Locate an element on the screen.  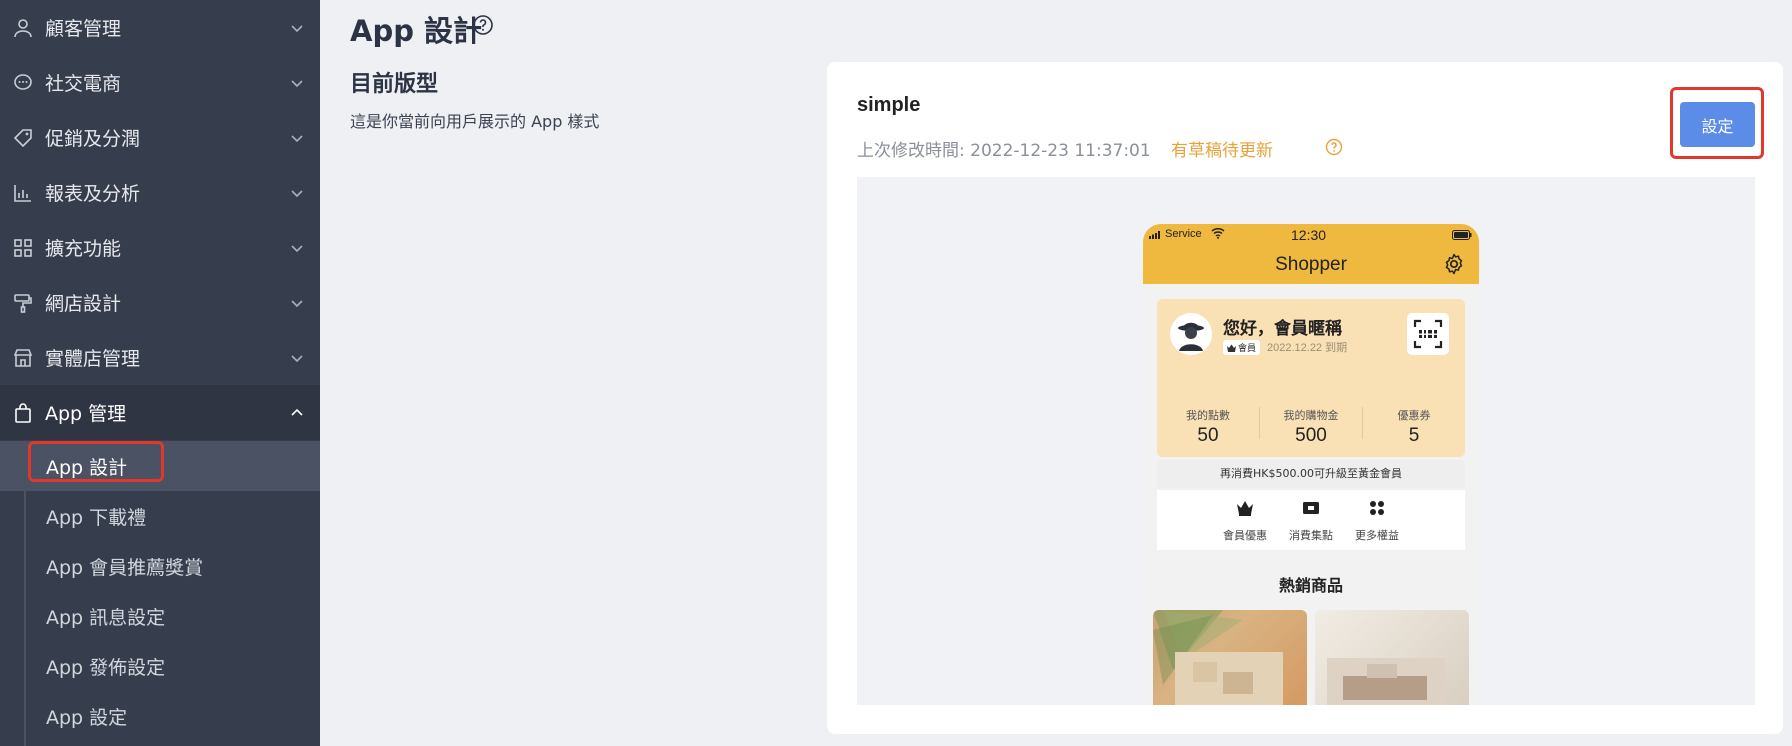
stat-label: 優惠券 is located at coordinates (1414, 415).